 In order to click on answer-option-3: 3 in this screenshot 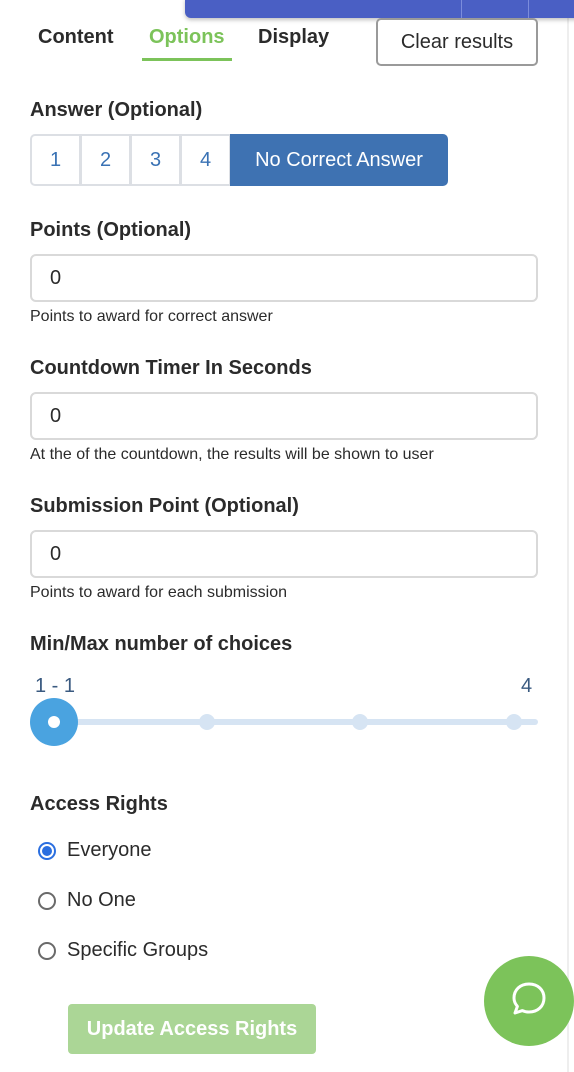, I will do `click(155, 160)`.